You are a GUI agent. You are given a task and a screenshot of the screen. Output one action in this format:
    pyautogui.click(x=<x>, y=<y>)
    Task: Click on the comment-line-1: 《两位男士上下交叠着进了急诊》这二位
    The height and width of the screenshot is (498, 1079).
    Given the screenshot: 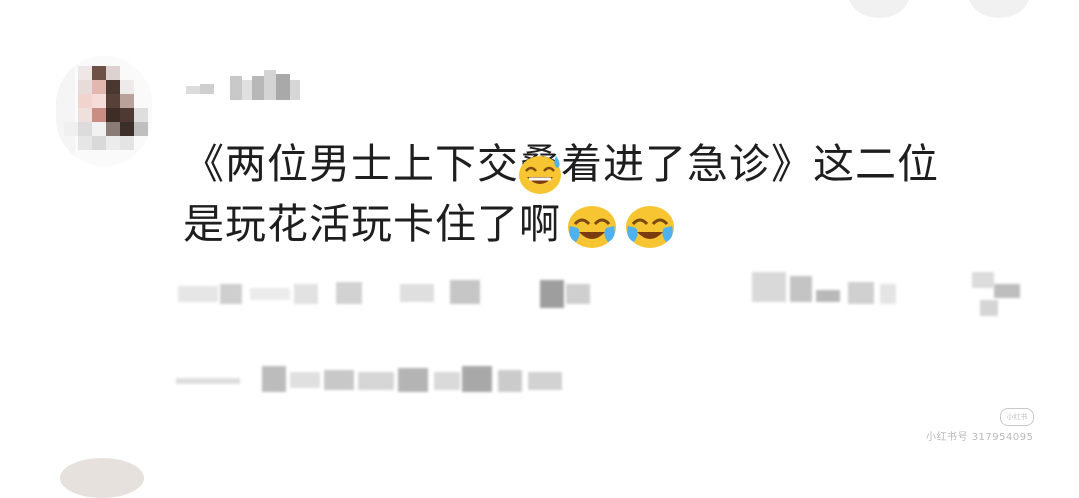 What is the action you would take?
    pyautogui.click(x=561, y=164)
    